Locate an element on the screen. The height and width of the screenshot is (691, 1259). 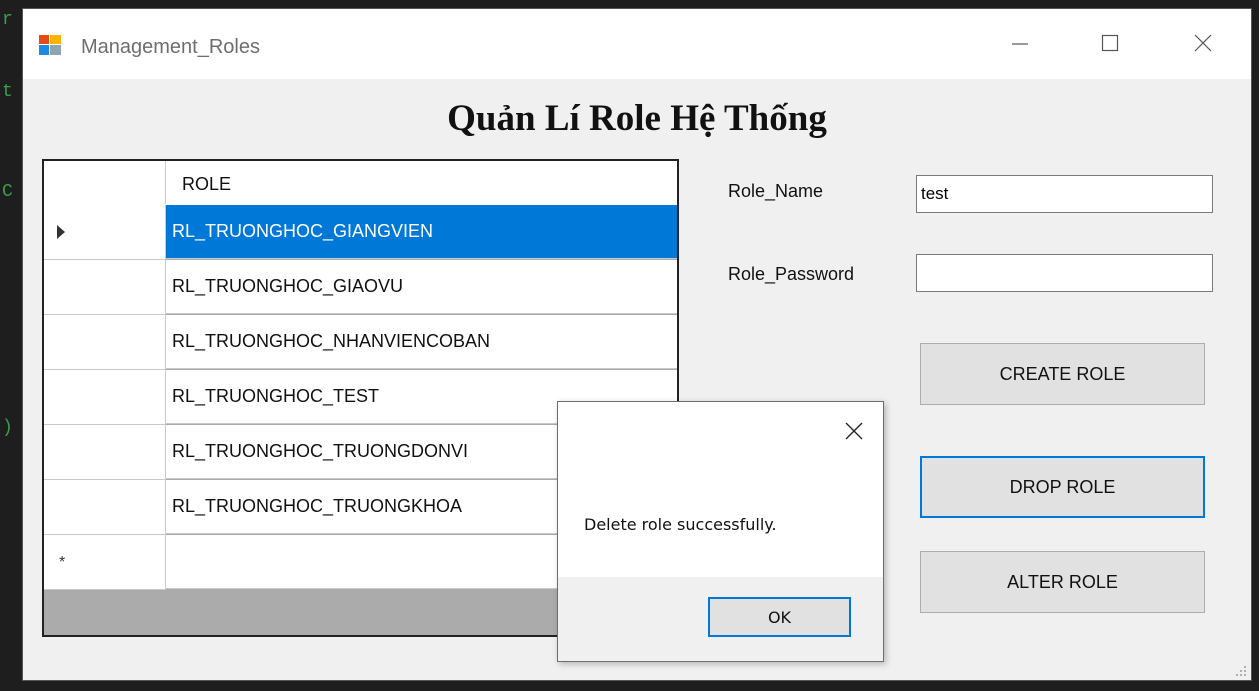
table-row: RL_TRUONGHOC_GIAOVU is located at coordinates (360, 287).